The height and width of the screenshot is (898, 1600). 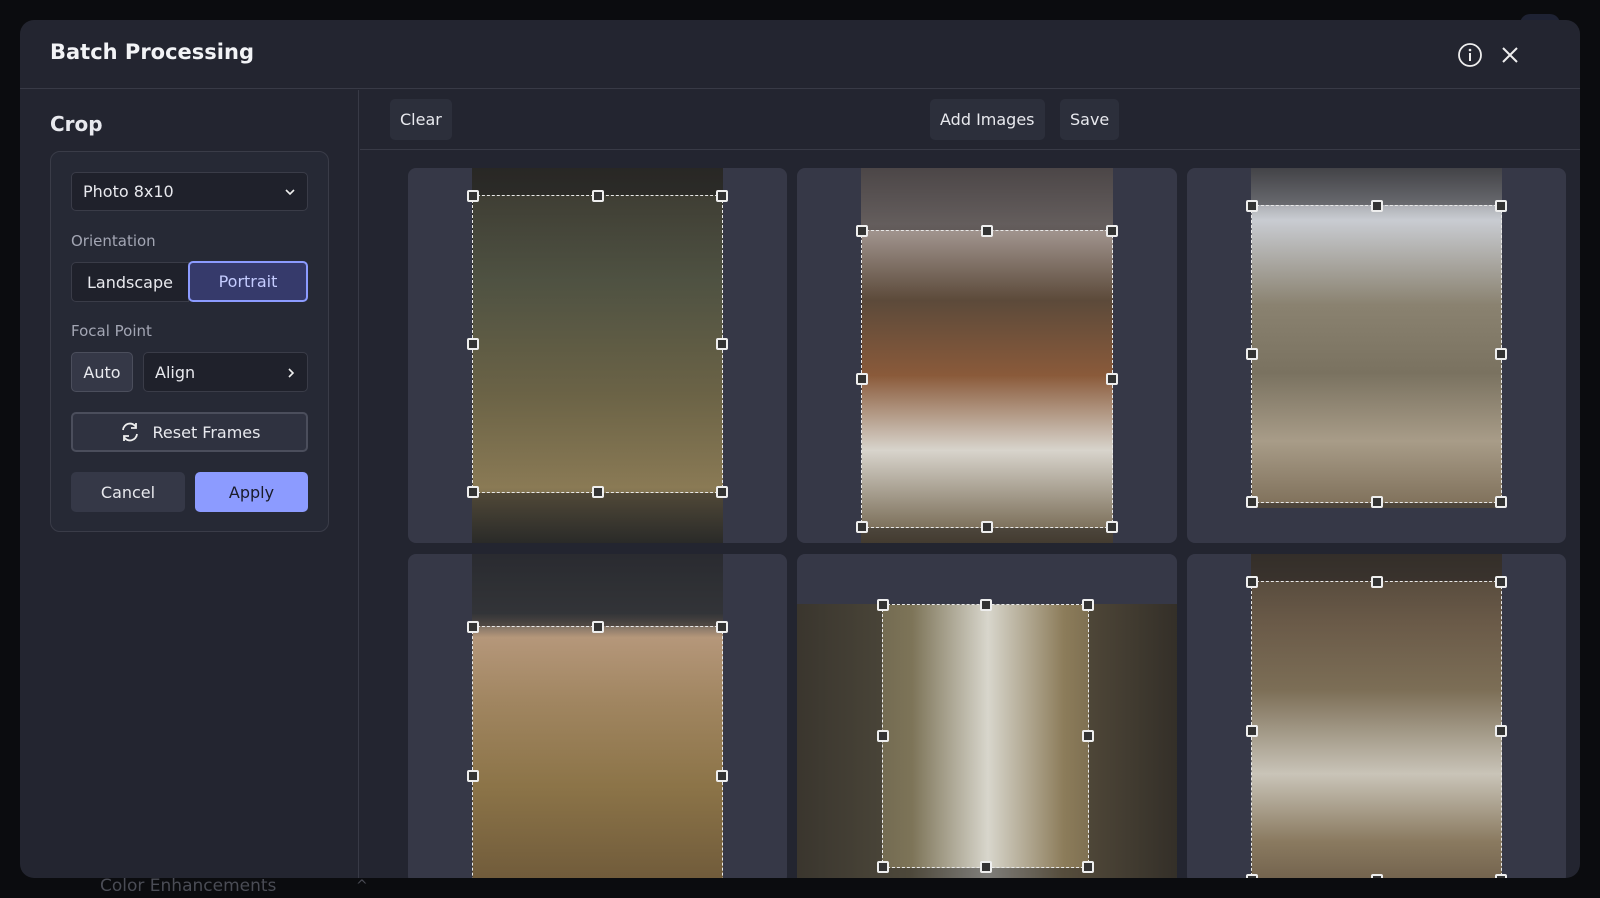 What do you see at coordinates (188, 886) in the screenshot?
I see `background-section-color-enhancements: Color Enhancements` at bounding box center [188, 886].